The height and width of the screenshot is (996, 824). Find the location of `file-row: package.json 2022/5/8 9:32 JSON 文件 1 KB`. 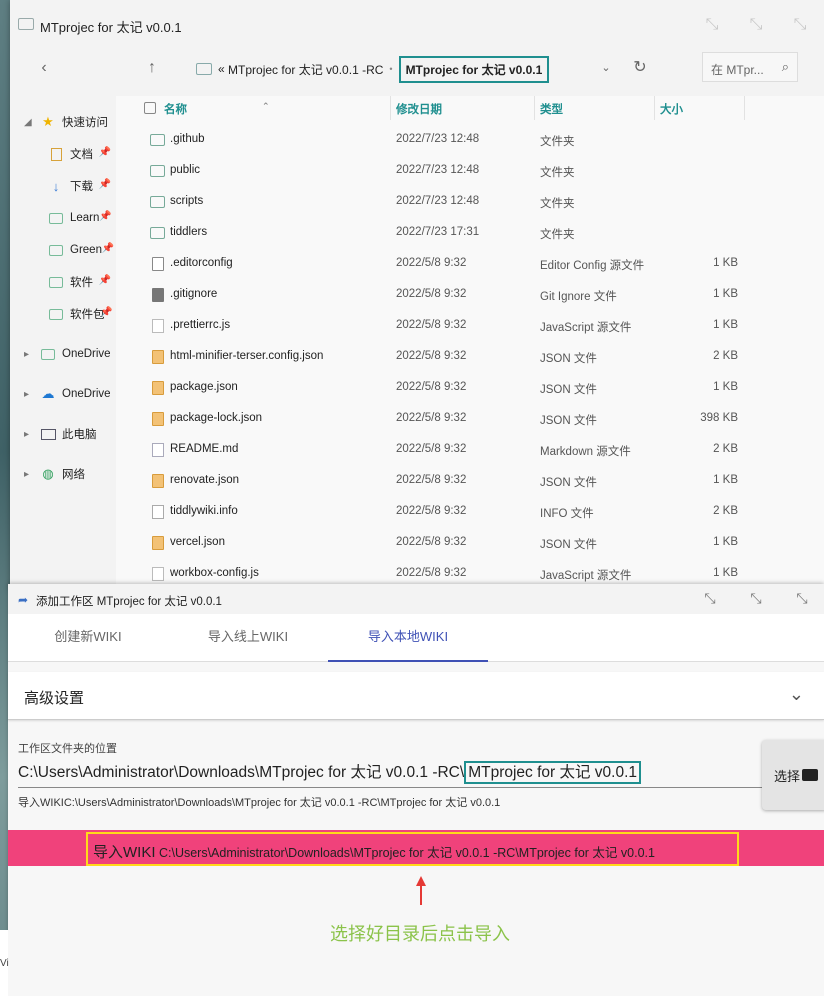

file-row: package.json 2022/5/8 9:32 JSON 文件 1 KB is located at coordinates (470, 388).